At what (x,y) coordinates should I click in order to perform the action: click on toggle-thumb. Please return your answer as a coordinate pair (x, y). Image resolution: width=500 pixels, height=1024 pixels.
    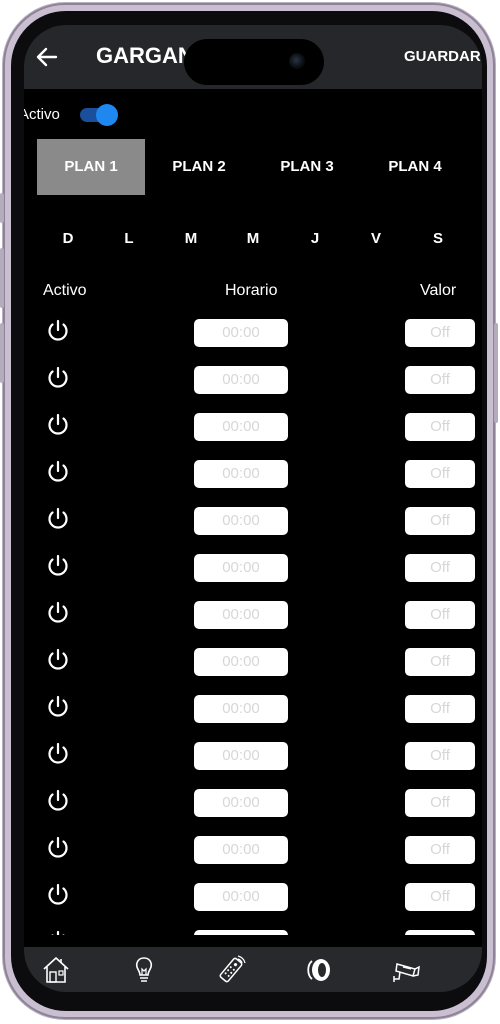
    Looking at the image, I should click on (107, 115).